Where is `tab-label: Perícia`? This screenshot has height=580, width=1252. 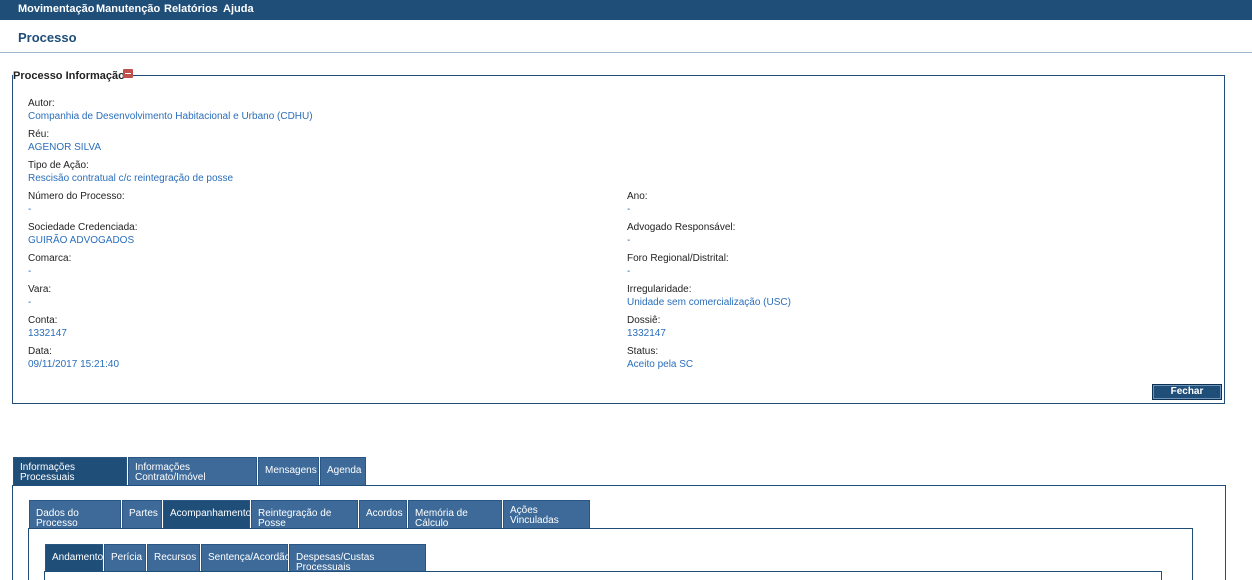 tab-label: Perícia is located at coordinates (127, 557).